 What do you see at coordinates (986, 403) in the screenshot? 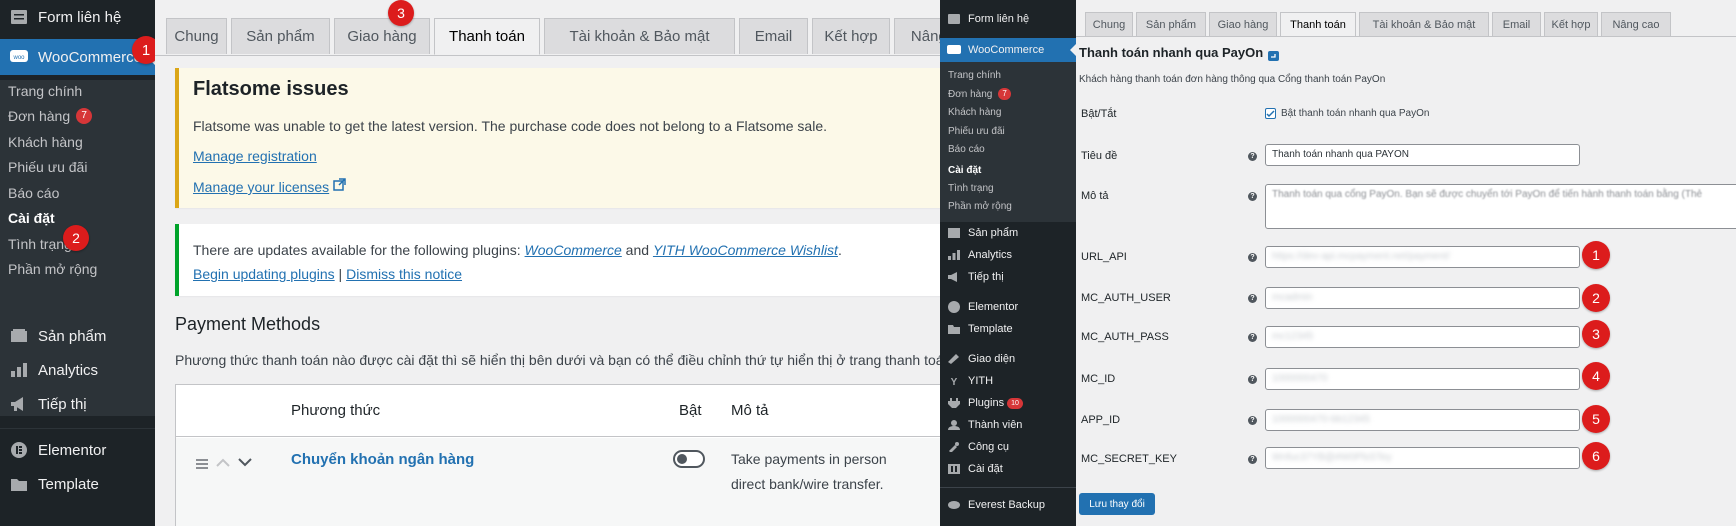
I see `sidebar-label: Plugins` at bounding box center [986, 403].